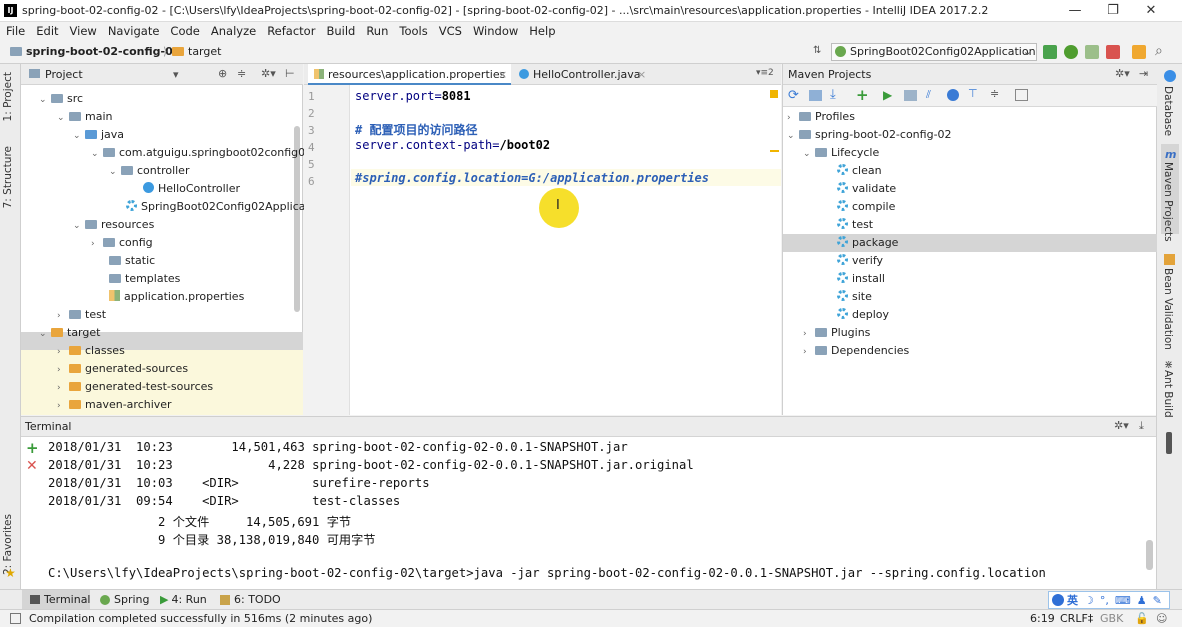 The width and height of the screenshot is (1182, 627). What do you see at coordinates (176, 74) in the screenshot?
I see `view-dropdown-icon: ▾` at bounding box center [176, 74].